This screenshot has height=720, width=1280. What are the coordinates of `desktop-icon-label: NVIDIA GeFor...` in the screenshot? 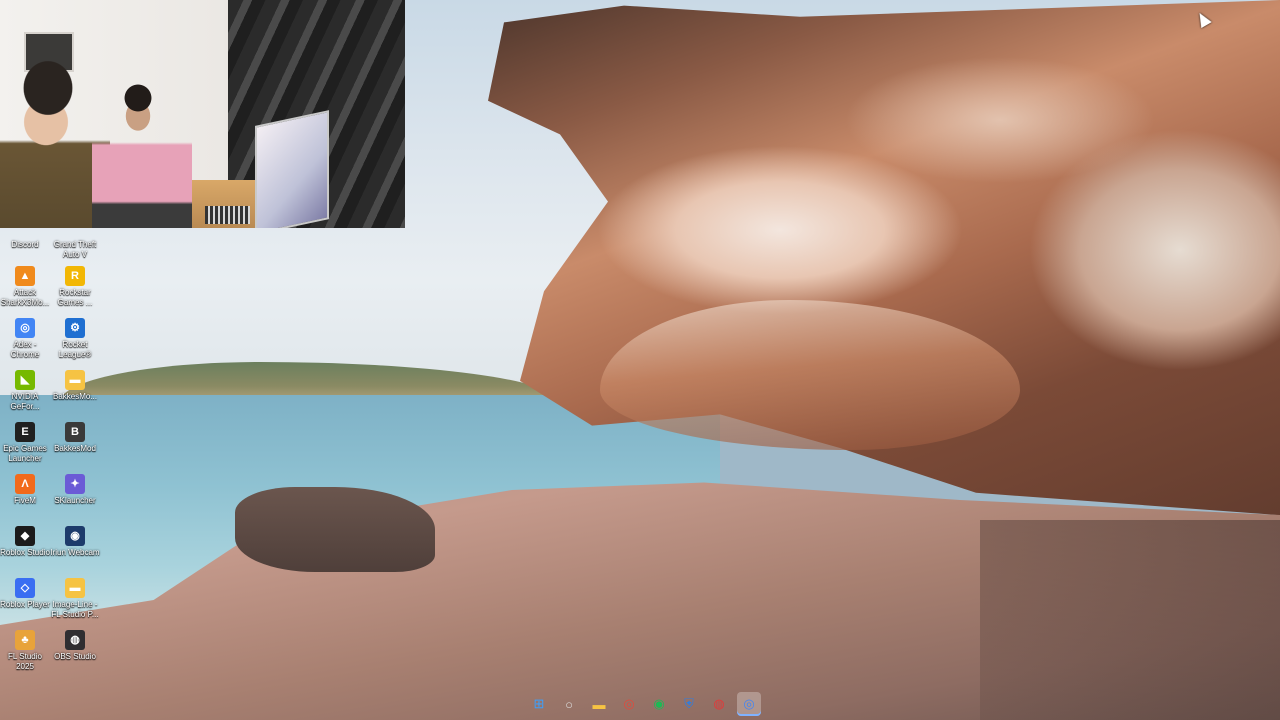 It's located at (25, 401).